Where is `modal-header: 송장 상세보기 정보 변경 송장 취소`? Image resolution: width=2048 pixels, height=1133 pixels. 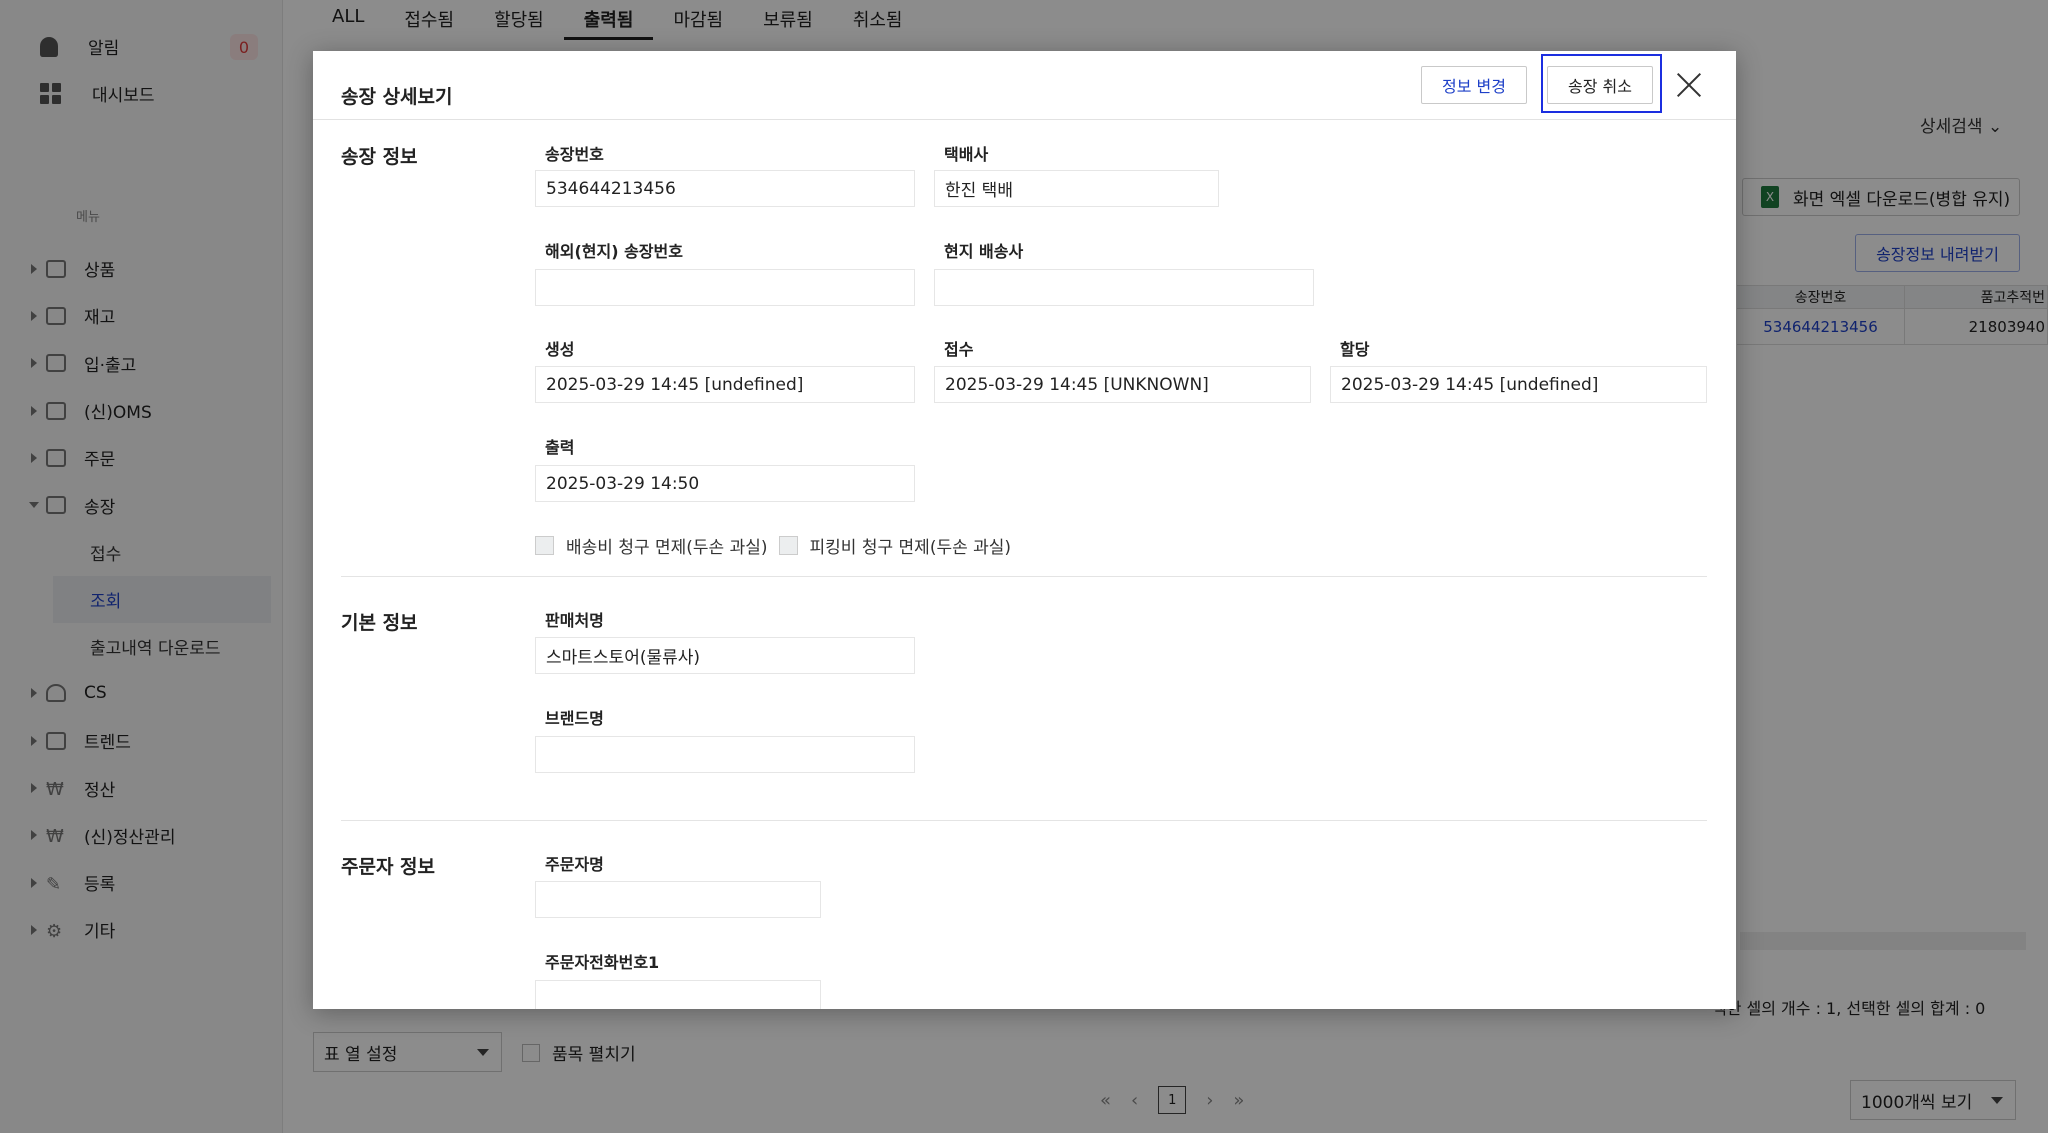
modal-header: 송장 상세보기 정보 변경 송장 취소 is located at coordinates (1024, 85).